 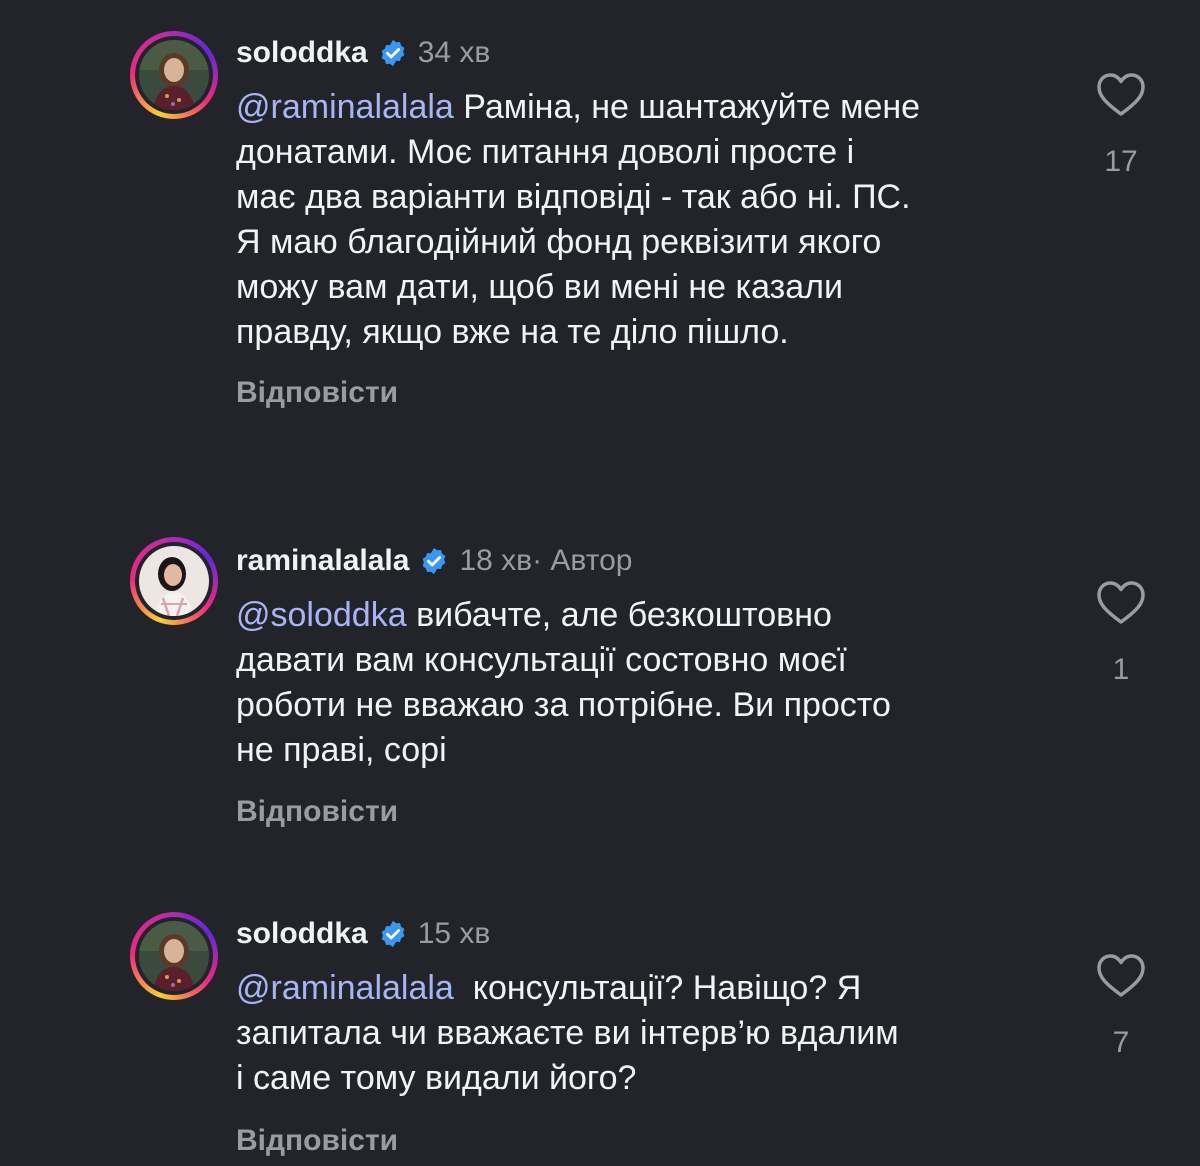 I want to click on comment-line: не праві, сорі, so click(x=341, y=750).